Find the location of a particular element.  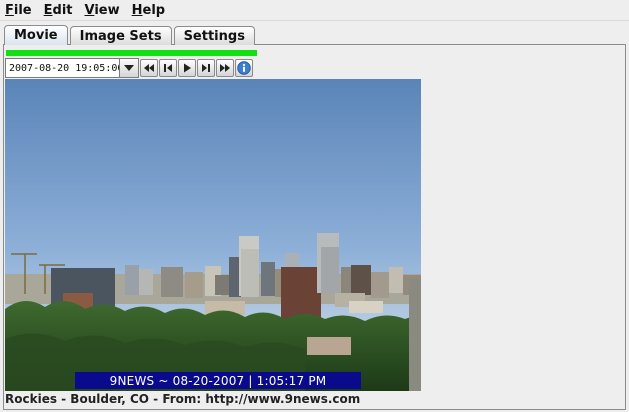

menu-view: View is located at coordinates (102, 10).